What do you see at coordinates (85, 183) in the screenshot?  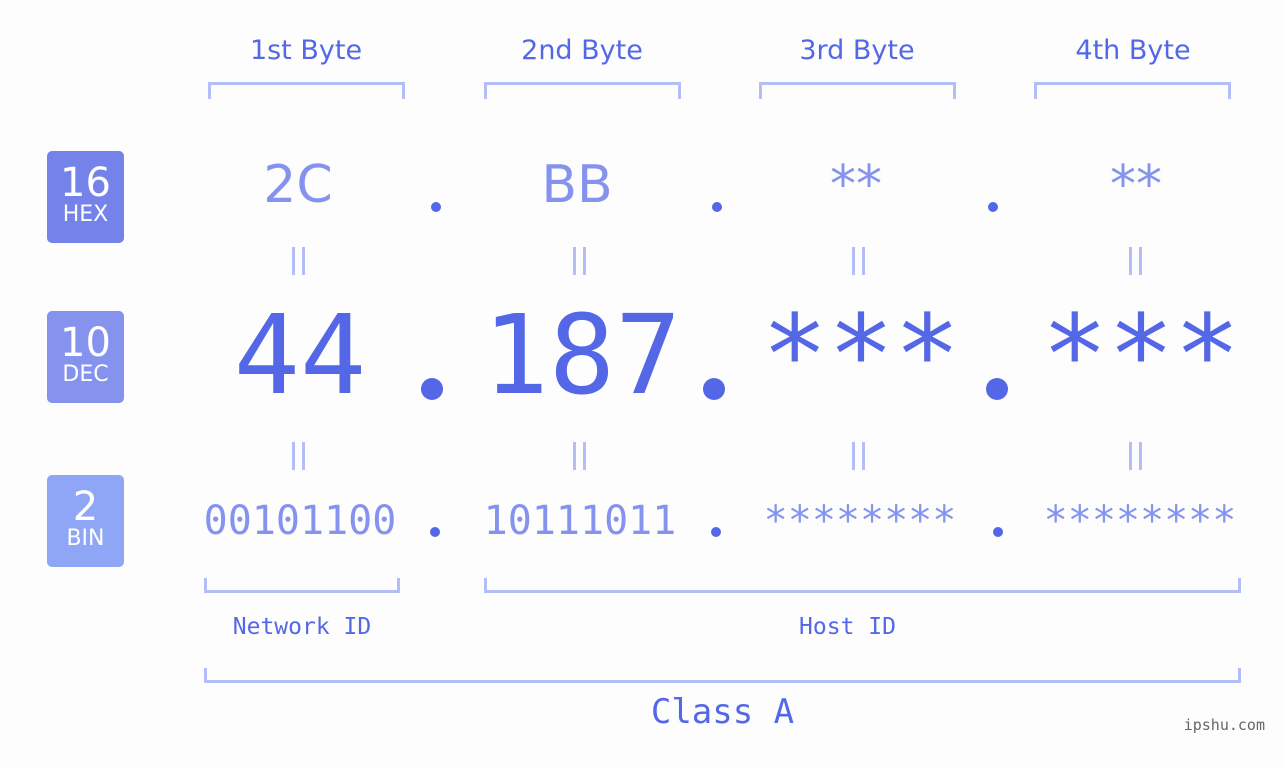 I see `hex-base: 16` at bounding box center [85, 183].